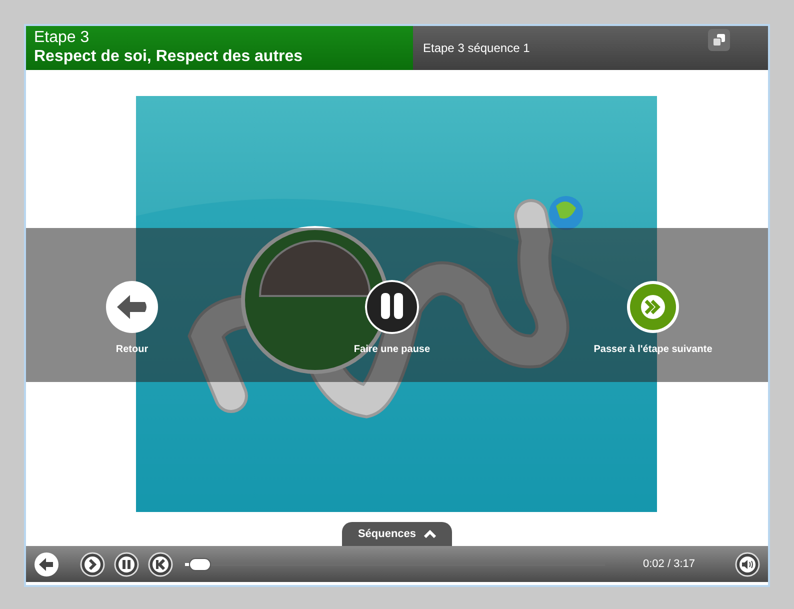 The height and width of the screenshot is (609, 794). I want to click on play-icon, so click(92, 564).